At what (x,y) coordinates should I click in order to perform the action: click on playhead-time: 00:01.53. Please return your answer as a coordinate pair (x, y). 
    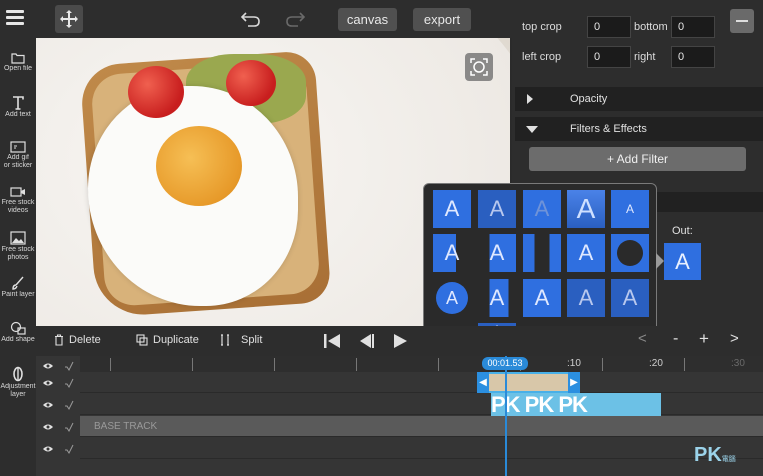
    Looking at the image, I should click on (505, 363).